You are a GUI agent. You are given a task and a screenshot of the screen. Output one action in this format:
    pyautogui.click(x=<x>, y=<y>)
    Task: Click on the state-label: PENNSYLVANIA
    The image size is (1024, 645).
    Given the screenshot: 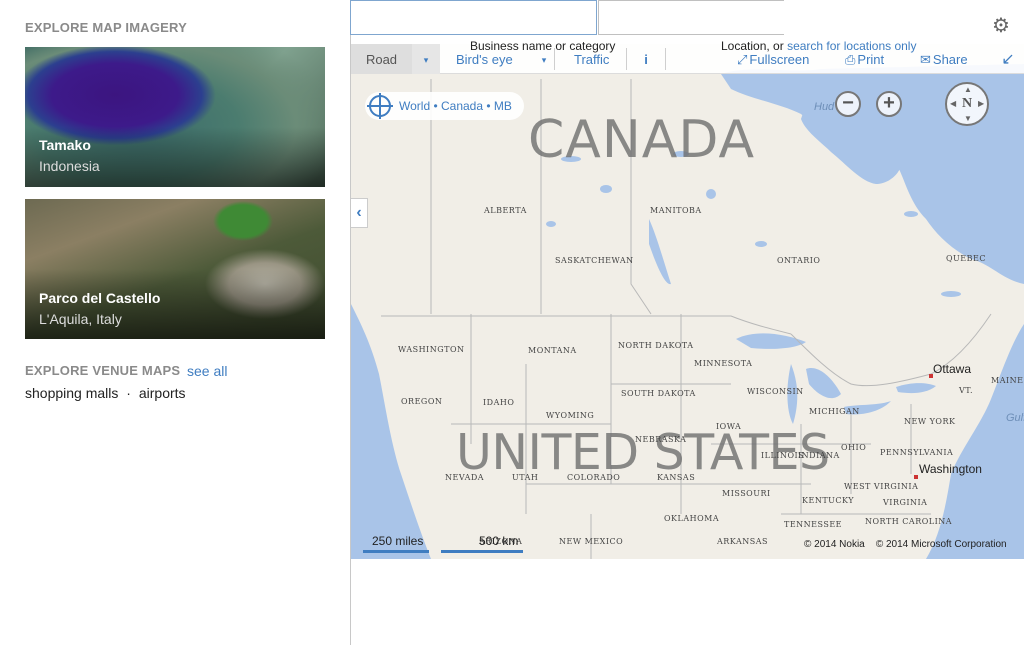 What is the action you would take?
    pyautogui.click(x=917, y=452)
    